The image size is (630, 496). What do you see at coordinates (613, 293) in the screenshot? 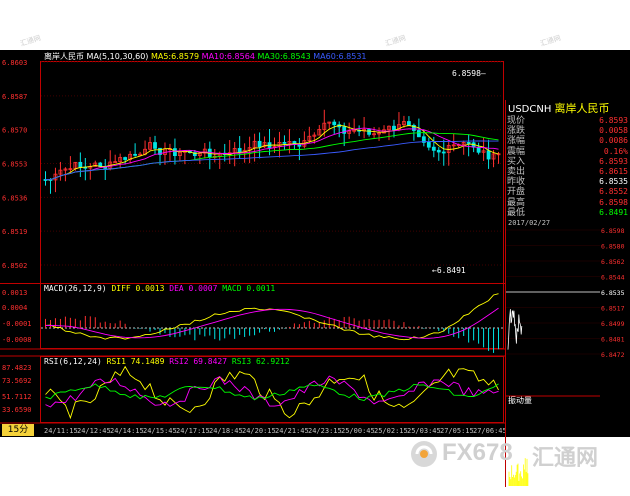
I see `intraday-tick: 6.8535` at bounding box center [613, 293].